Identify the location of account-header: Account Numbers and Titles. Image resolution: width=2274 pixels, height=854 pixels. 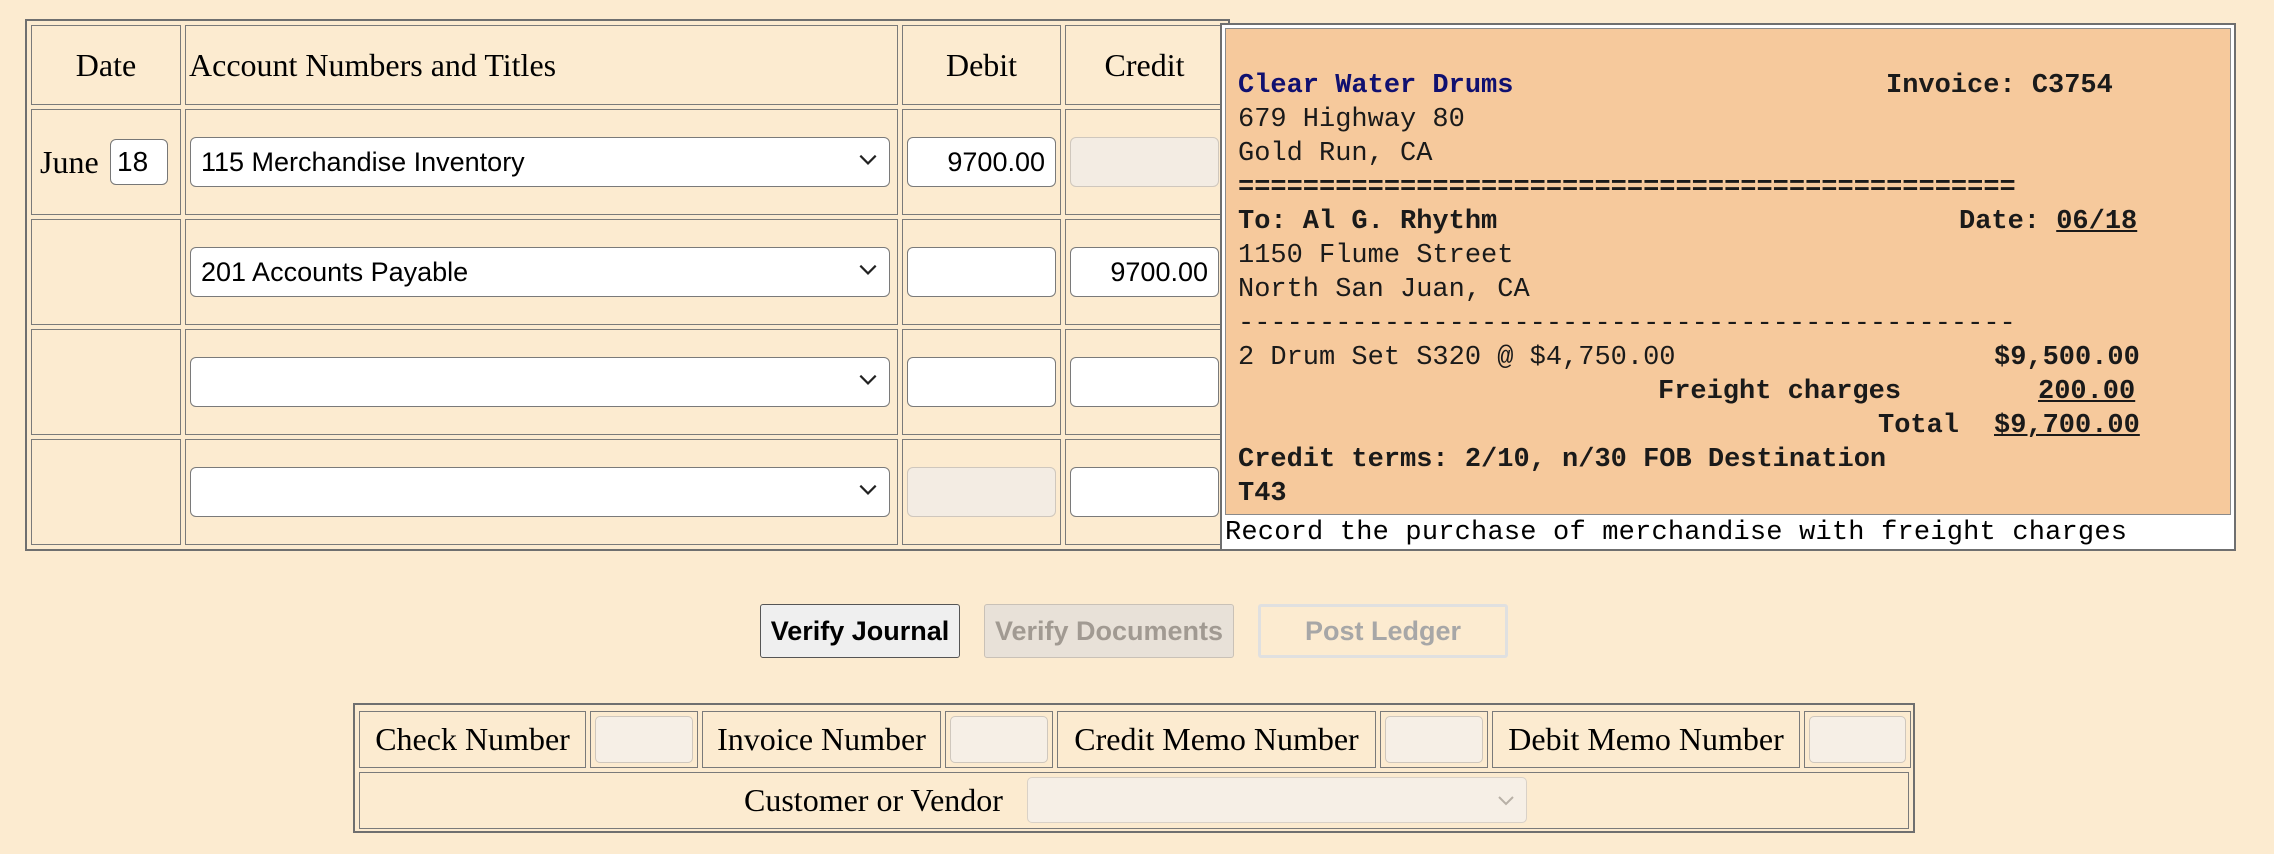
(541, 65).